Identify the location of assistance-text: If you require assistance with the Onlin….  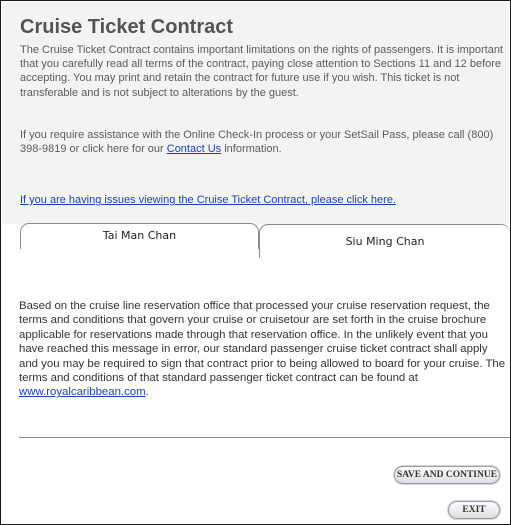
(264, 142).